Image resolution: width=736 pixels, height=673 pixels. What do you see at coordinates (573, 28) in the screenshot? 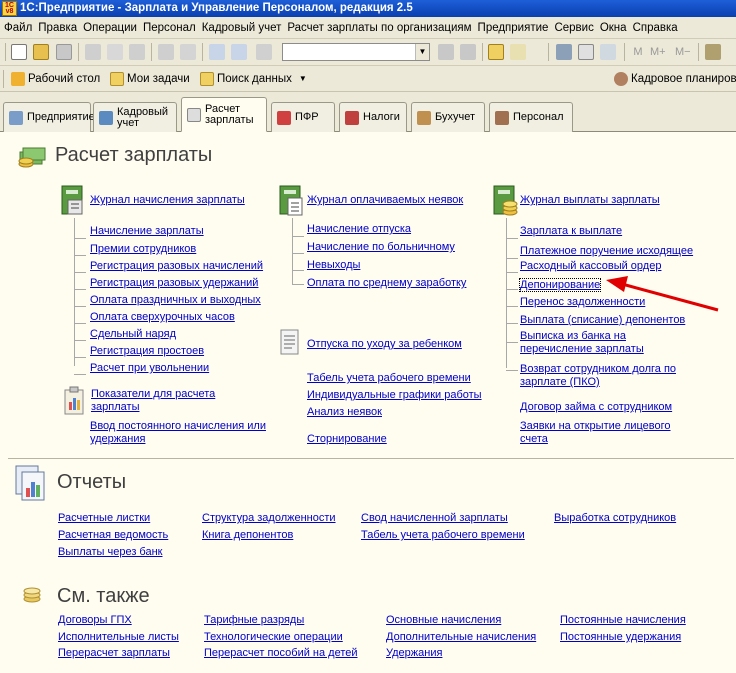
I see `menu-service: Сервис` at bounding box center [573, 28].